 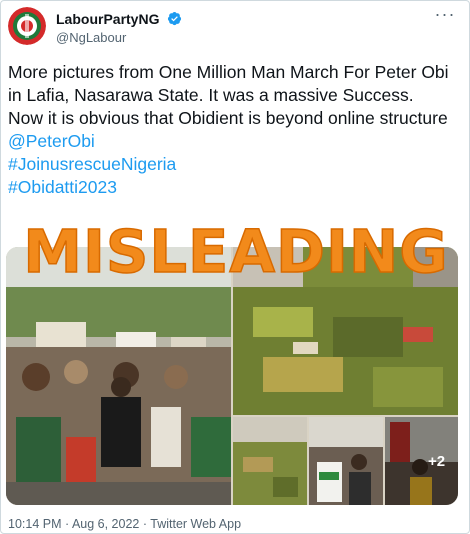 I want to click on avatar, so click(x=27, y=26).